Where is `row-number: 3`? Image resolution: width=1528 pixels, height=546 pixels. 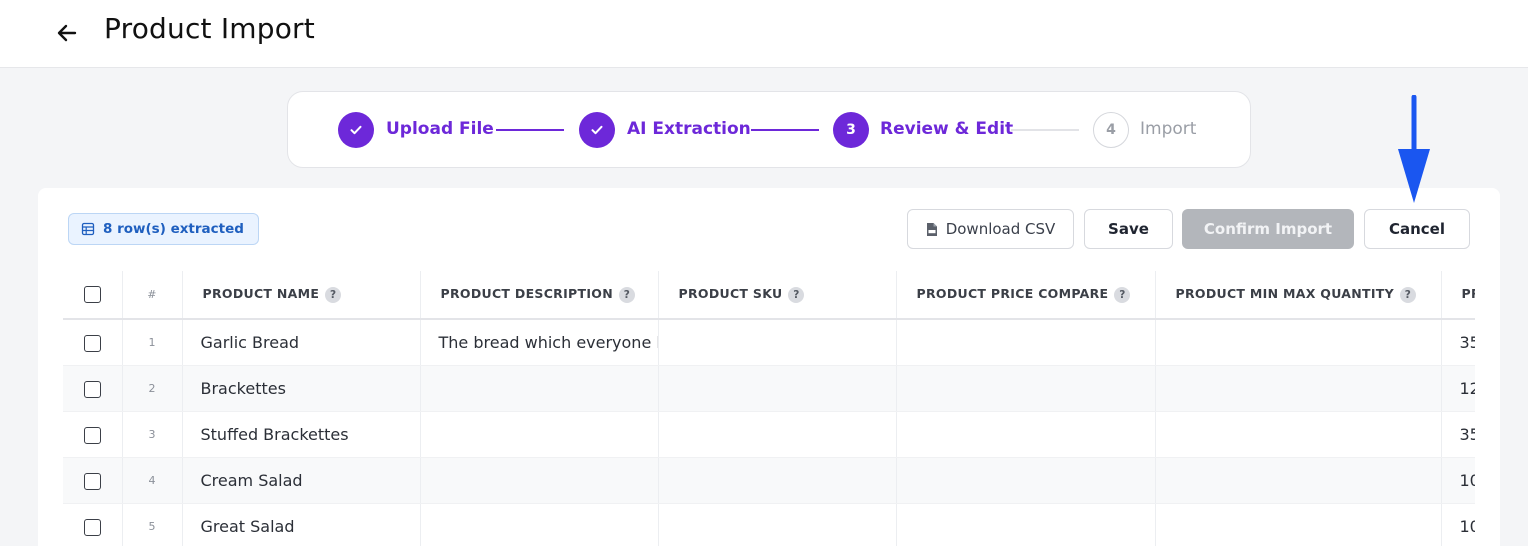
row-number: 3 is located at coordinates (152, 434).